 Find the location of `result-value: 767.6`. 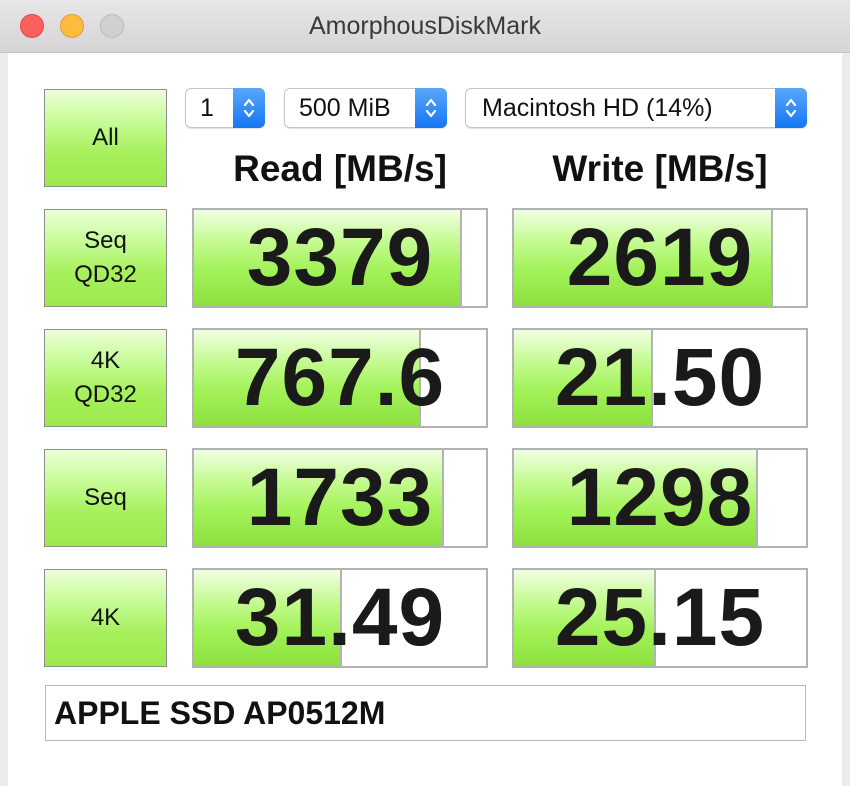

result-value: 767.6 is located at coordinates (340, 377).